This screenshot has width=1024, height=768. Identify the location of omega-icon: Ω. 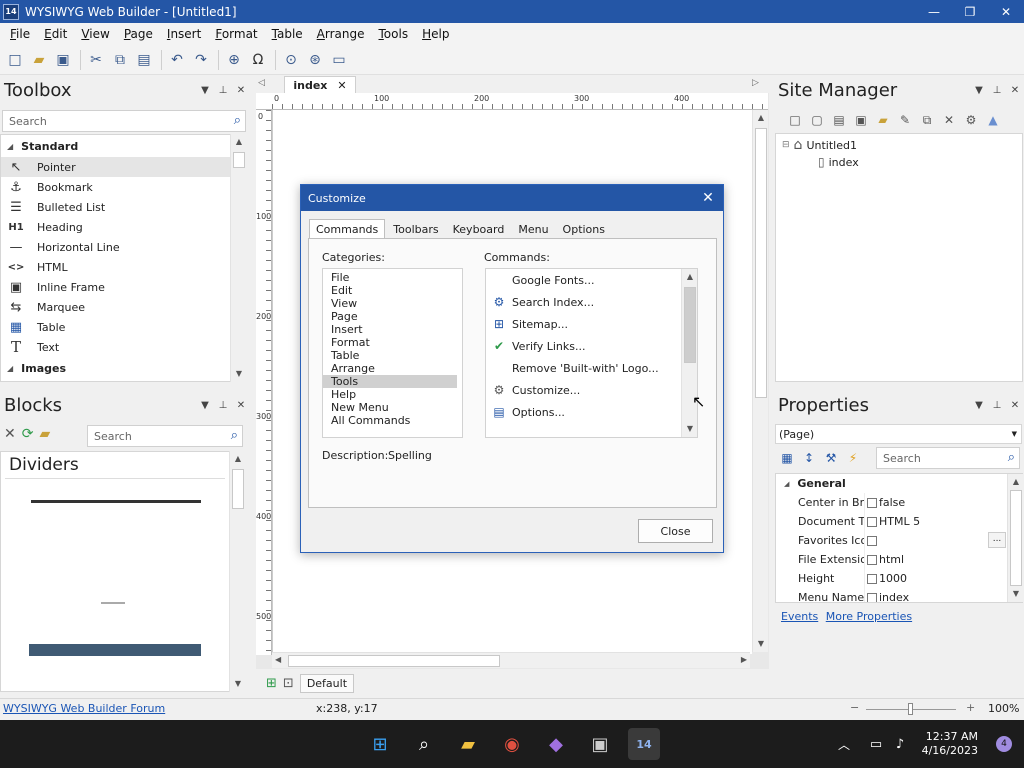
(258, 60).